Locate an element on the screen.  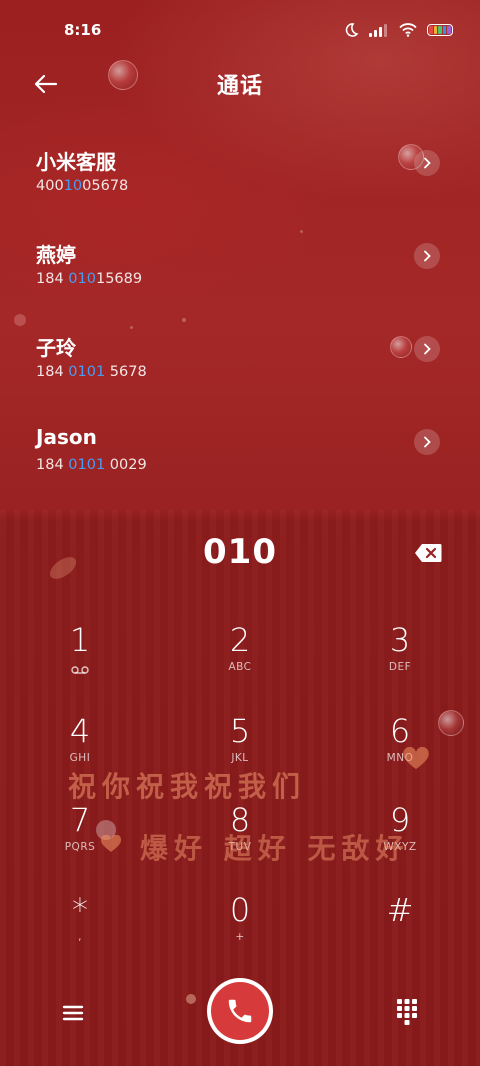
wifi-icon is located at coordinates (408, 30).